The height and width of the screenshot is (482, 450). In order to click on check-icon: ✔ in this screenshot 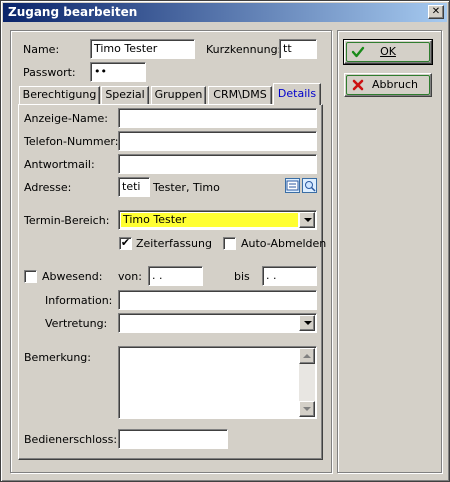, I will do `click(125, 242)`.